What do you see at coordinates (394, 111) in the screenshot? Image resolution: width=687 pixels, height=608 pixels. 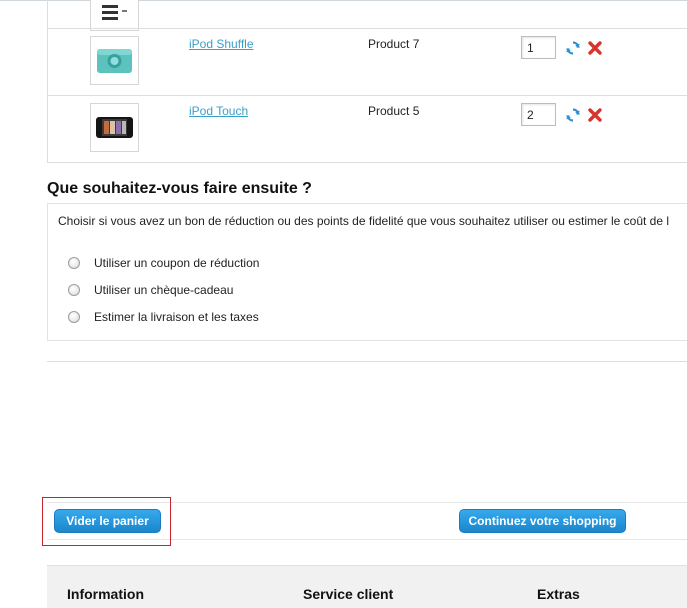 I see `product-model: Product 5` at bounding box center [394, 111].